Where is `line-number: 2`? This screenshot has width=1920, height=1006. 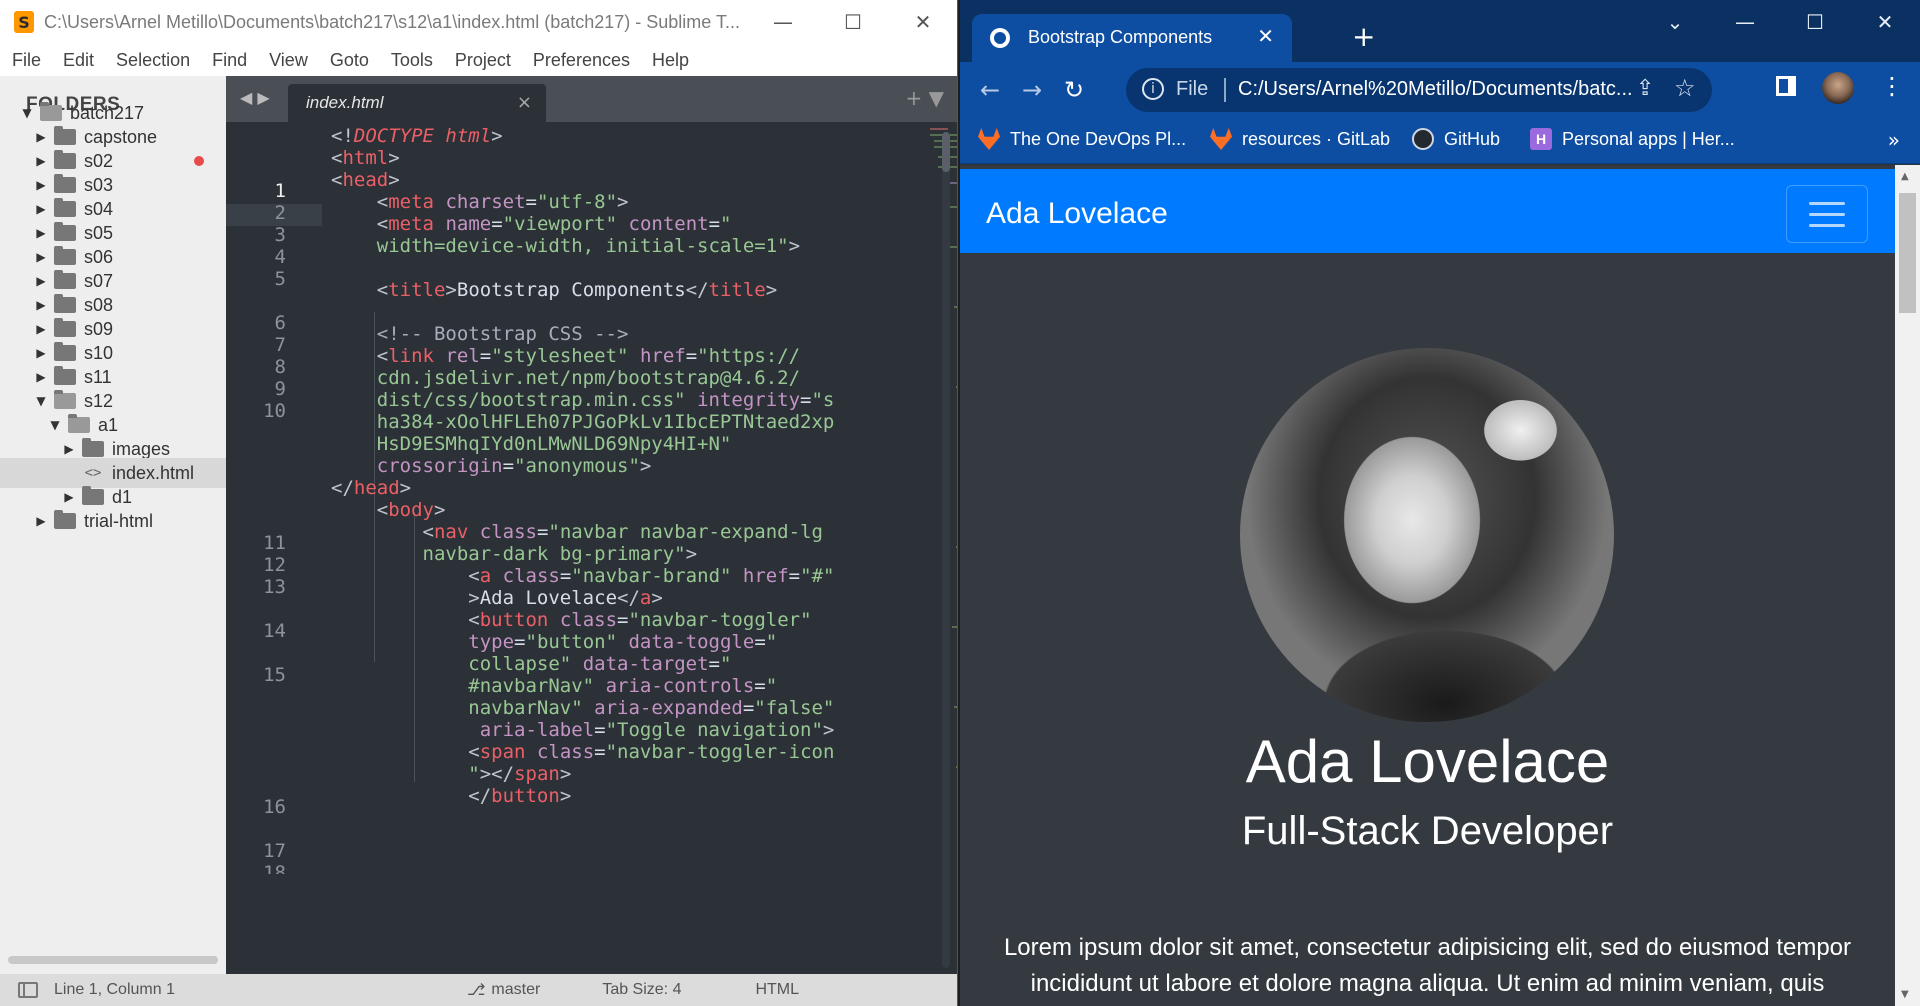 line-number: 2 is located at coordinates (280, 213).